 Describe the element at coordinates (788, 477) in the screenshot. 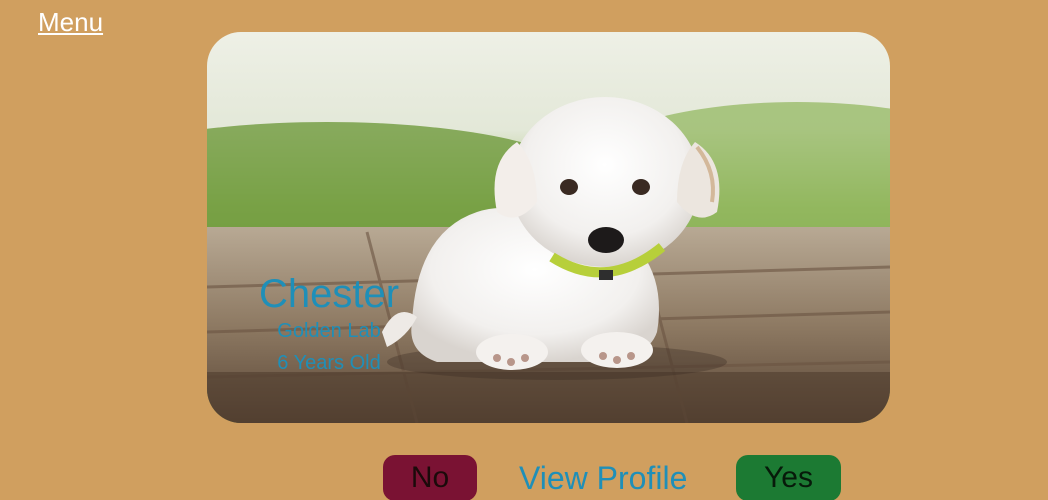

I see `yes-button: Yes` at that location.